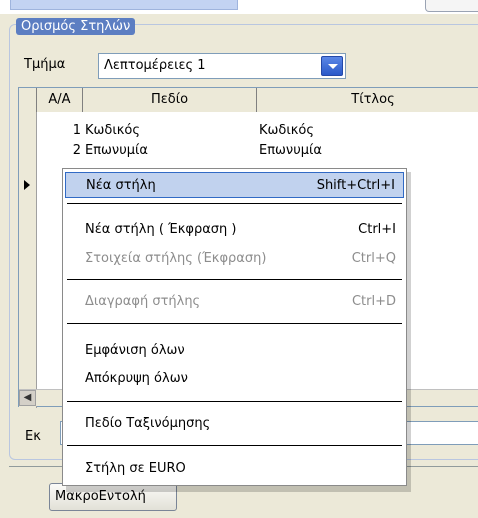 Image resolution: width=478 pixels, height=518 pixels. What do you see at coordinates (234, 302) in the screenshot?
I see `menu-item-delete-column: Διαγραφή στήλης Ctrl+D` at bounding box center [234, 302].